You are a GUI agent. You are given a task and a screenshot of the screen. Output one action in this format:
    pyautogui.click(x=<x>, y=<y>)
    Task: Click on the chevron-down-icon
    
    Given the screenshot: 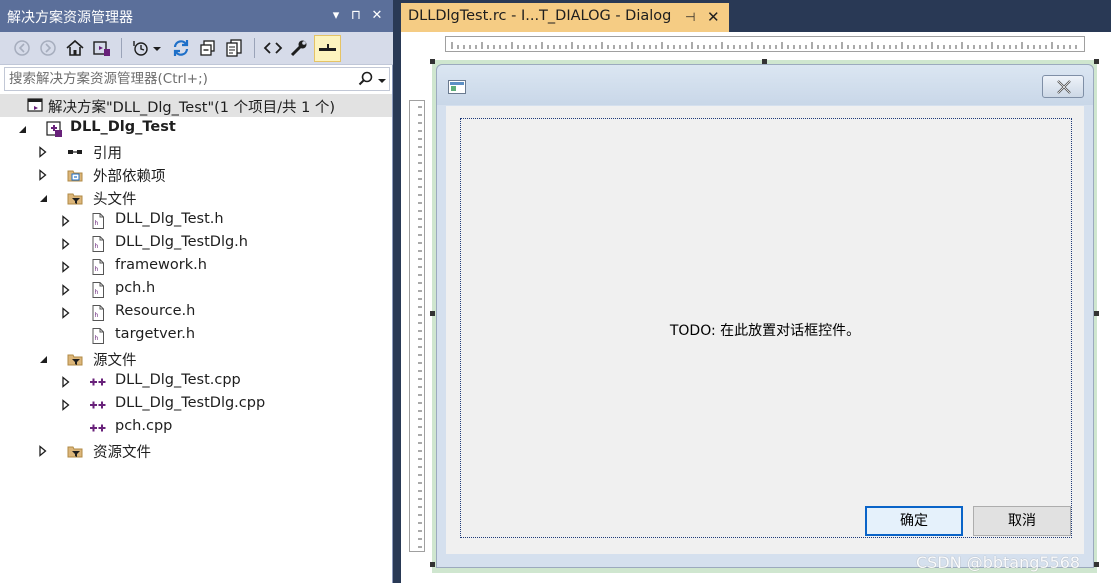 What is the action you would take?
    pyautogui.click(x=157, y=48)
    